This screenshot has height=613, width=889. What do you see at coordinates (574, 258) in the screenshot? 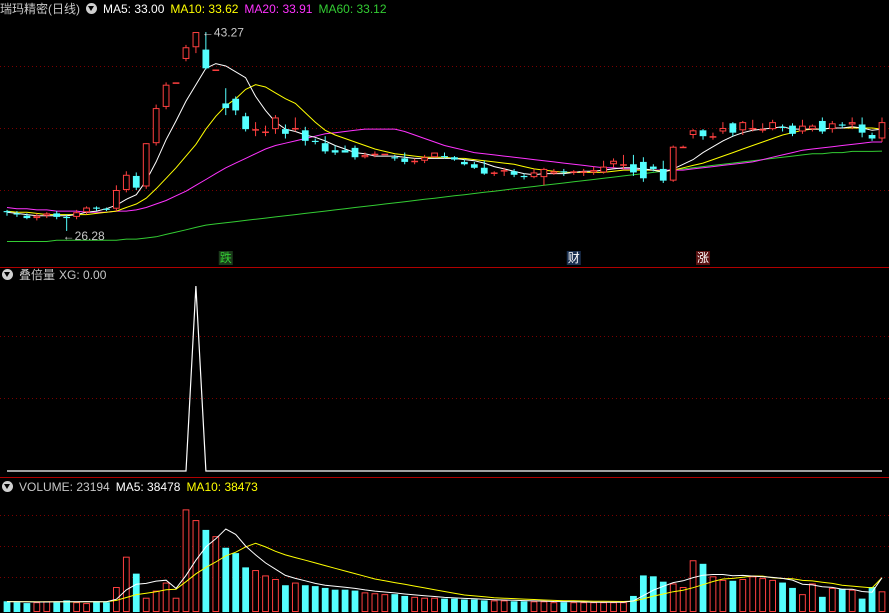
I see `event-marker: 财` at bounding box center [574, 258].